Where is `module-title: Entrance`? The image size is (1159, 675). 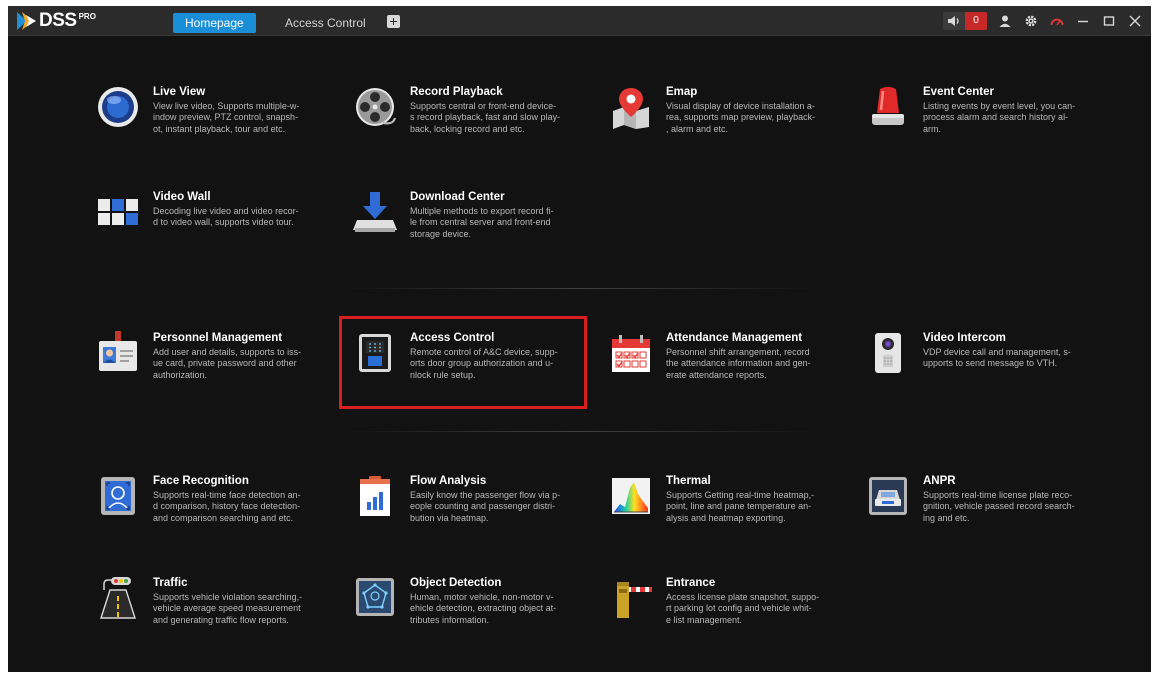 module-title: Entrance is located at coordinates (691, 583).